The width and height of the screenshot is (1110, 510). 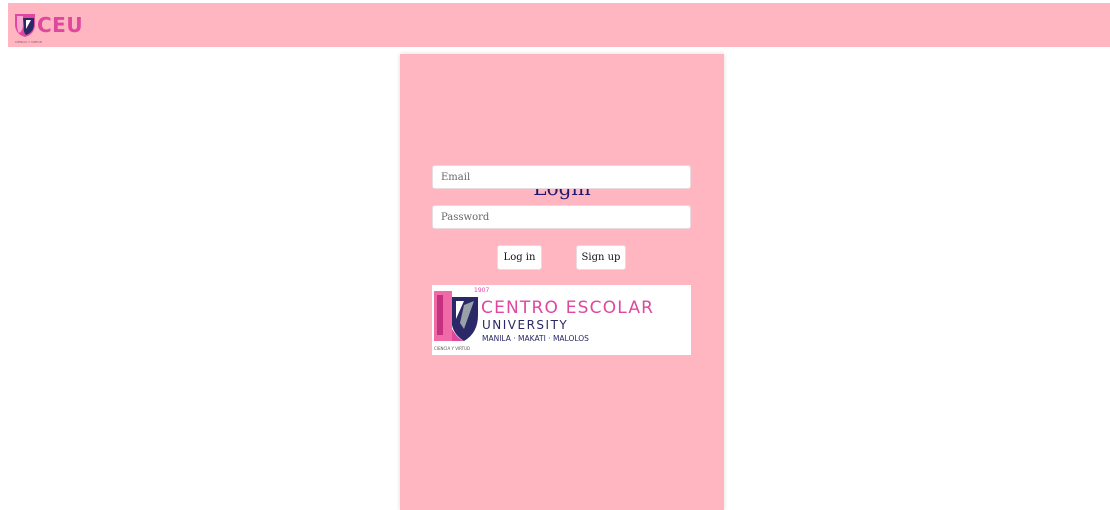 I want to click on email-input, so click(x=561, y=177).